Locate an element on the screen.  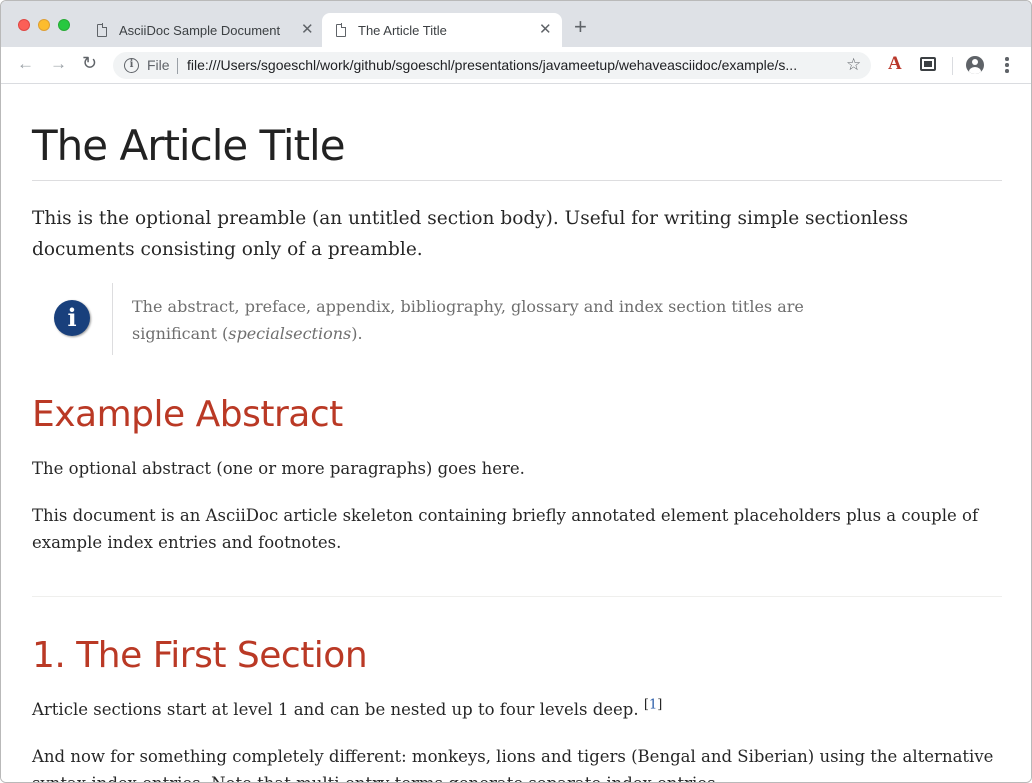
forward-button: → is located at coordinates (58, 63).